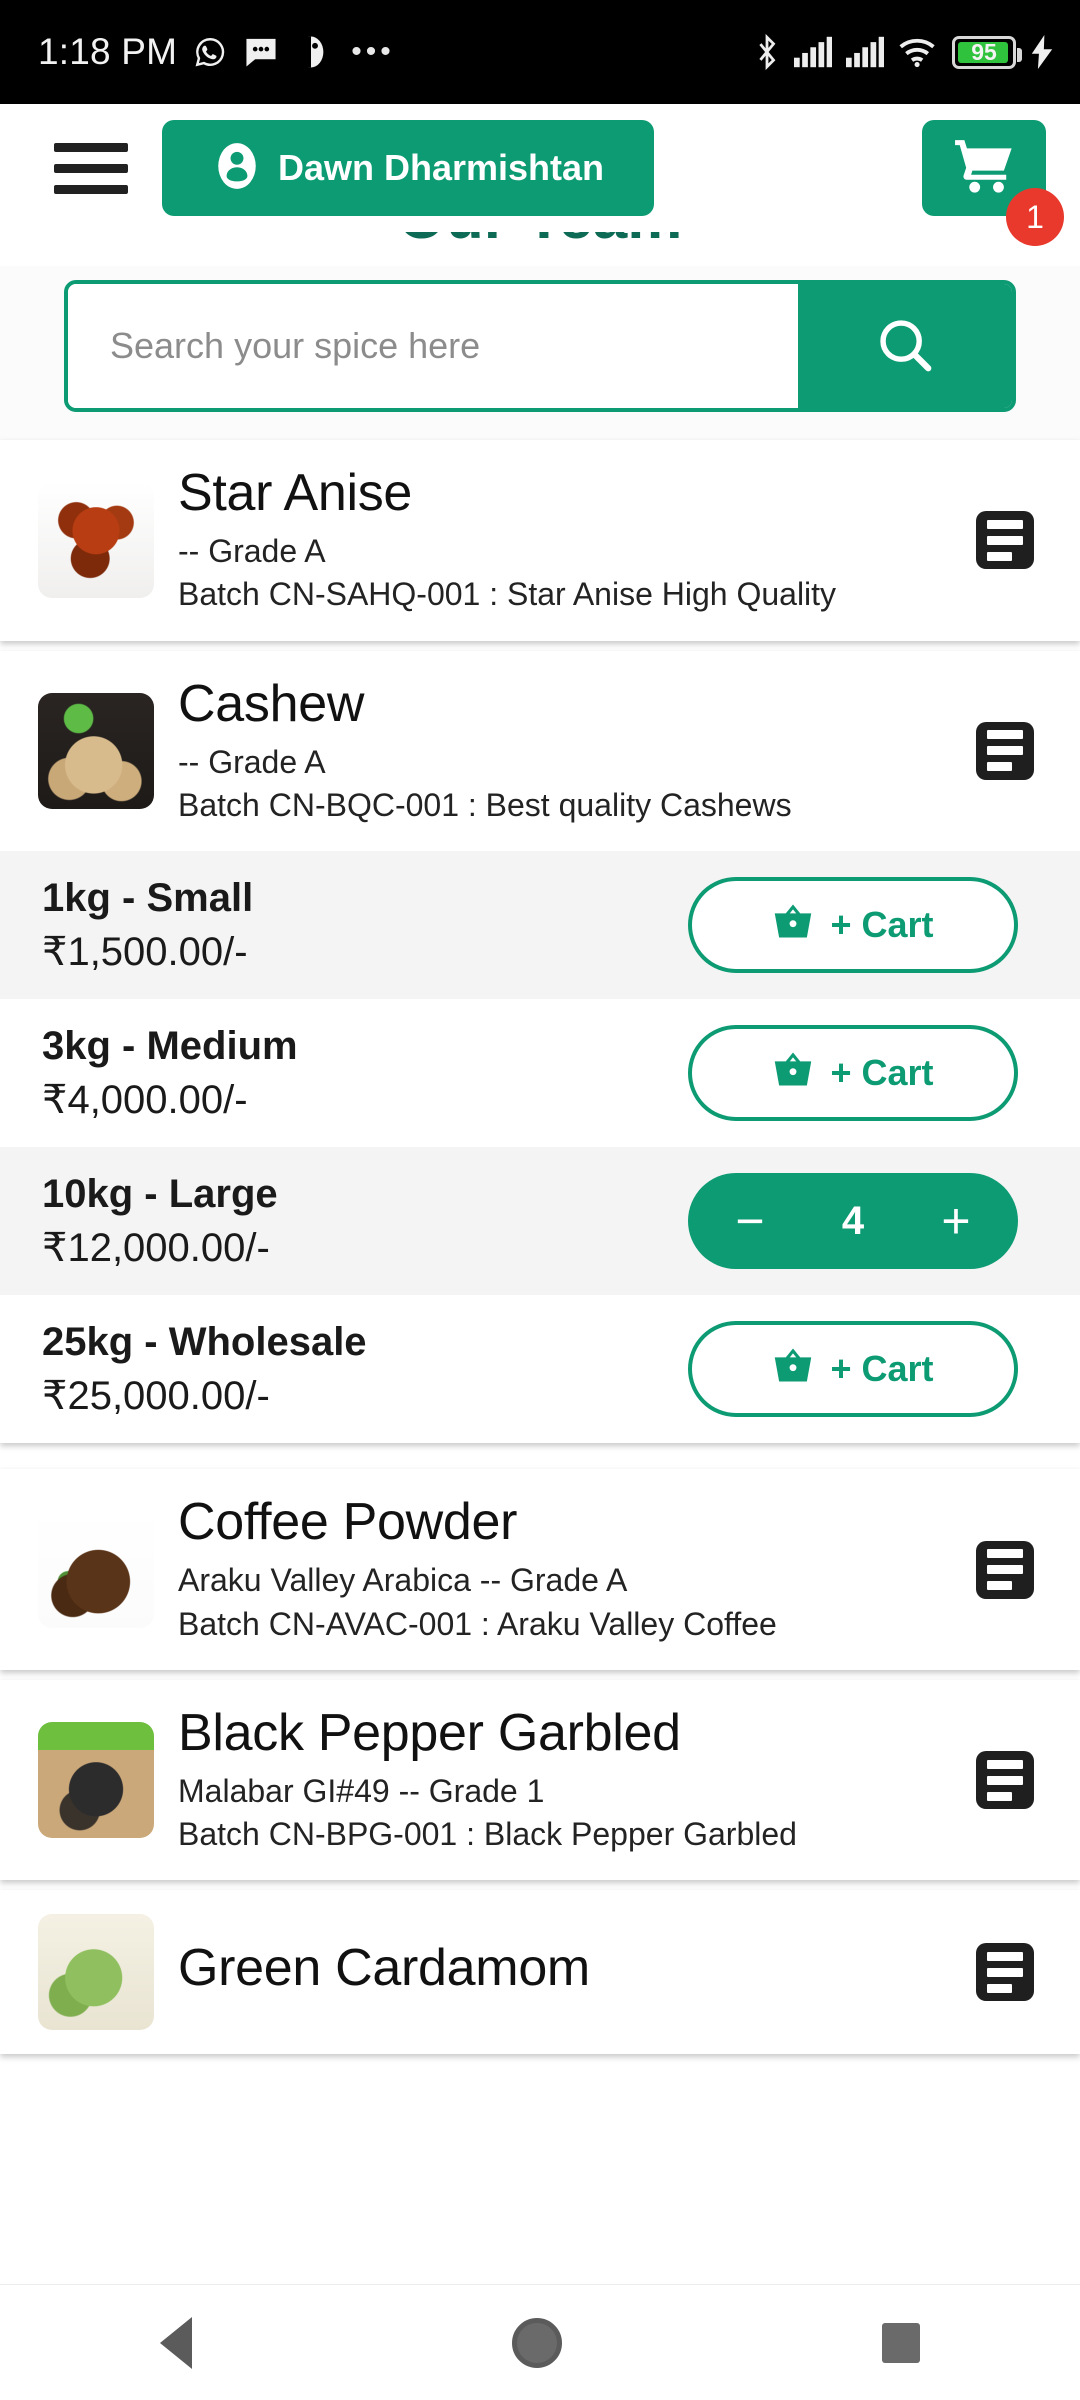 This screenshot has width=1080, height=2400. I want to click on variant-meta: 25kg - Wholesale ₹25,000.00/-, so click(204, 1369).